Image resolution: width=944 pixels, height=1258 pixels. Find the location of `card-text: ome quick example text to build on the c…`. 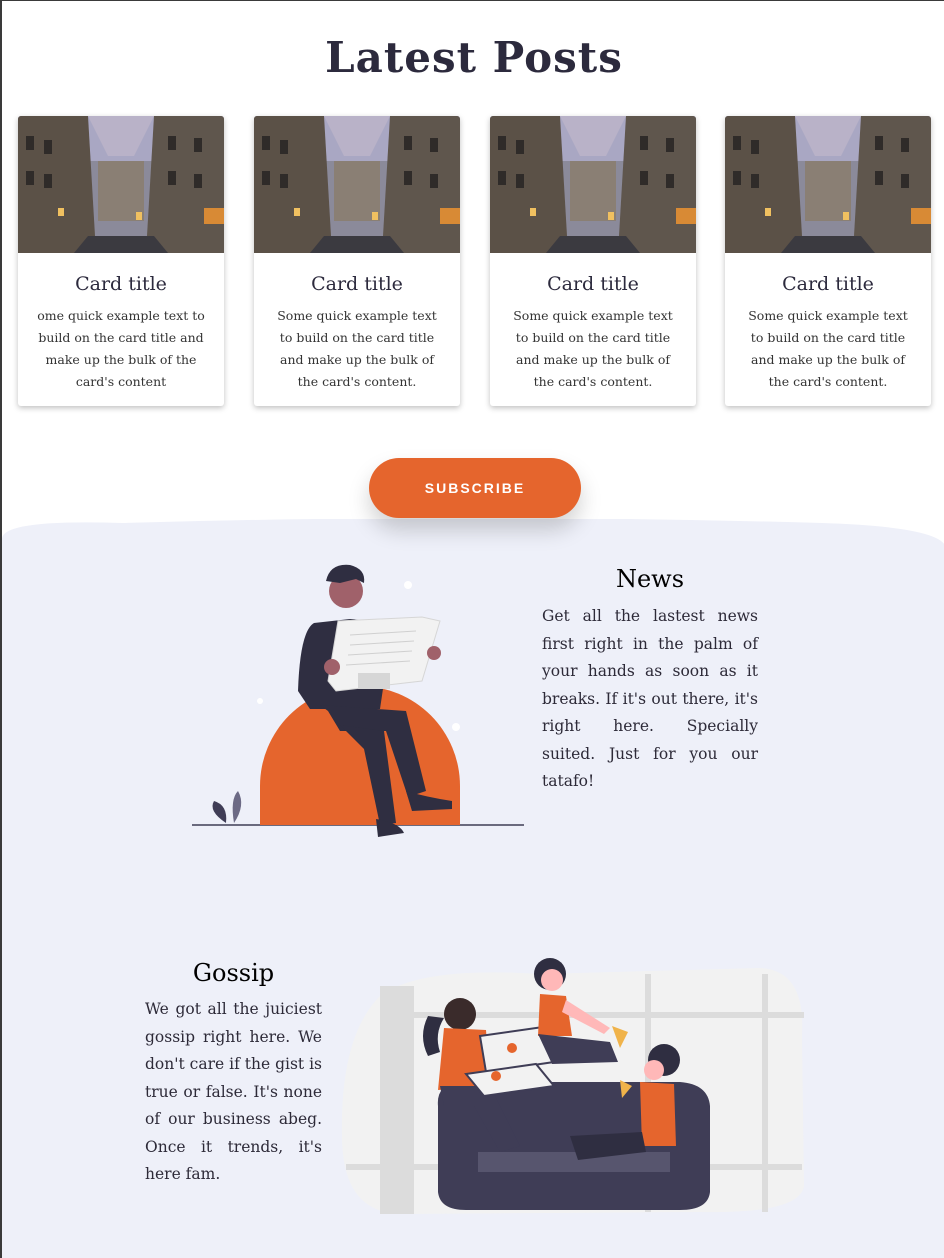

card-text: ome quick example text to build on the c… is located at coordinates (121, 348).